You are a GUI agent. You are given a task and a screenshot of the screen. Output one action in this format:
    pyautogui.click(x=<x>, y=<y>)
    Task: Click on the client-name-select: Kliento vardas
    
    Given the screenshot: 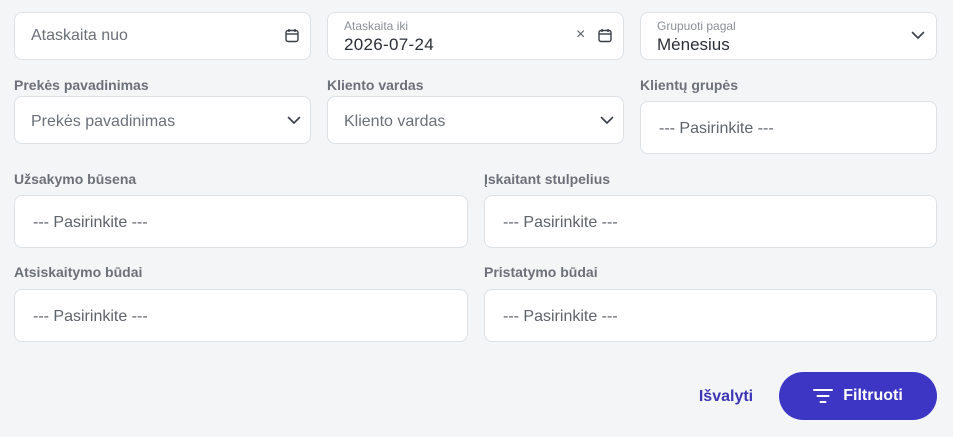 What is the action you would take?
    pyautogui.click(x=475, y=120)
    